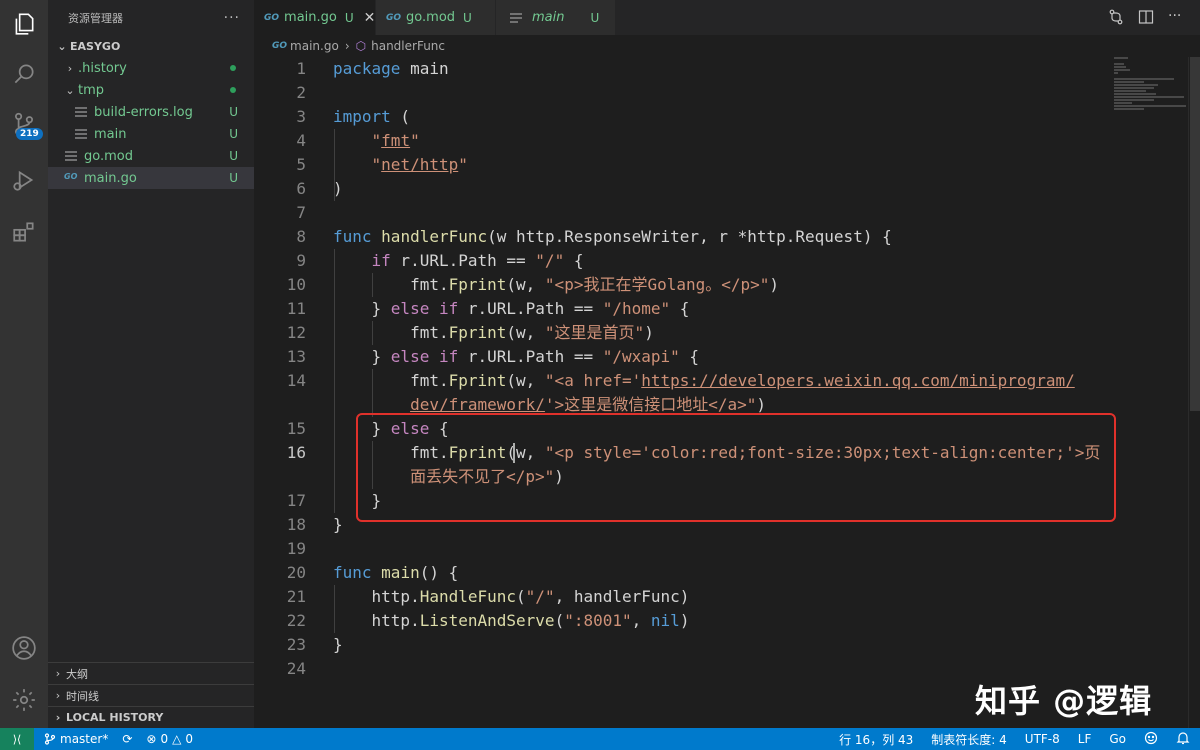 Image resolution: width=1200 pixels, height=750 pixels. I want to click on account-icon, so click(24, 648).